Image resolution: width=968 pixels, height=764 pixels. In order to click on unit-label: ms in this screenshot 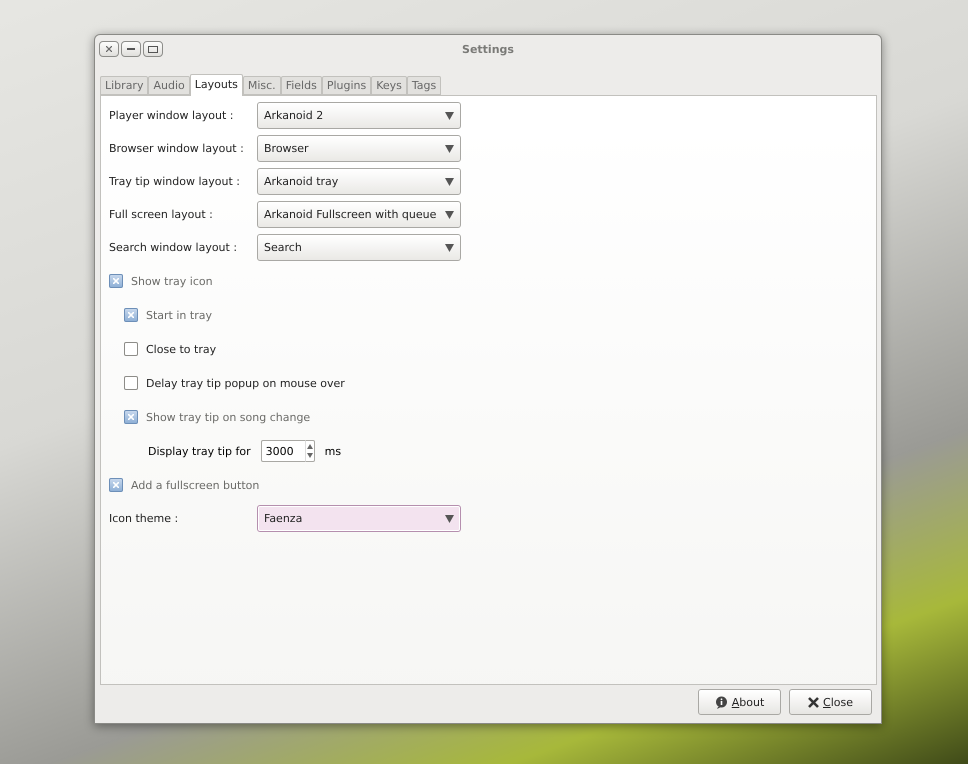, I will do `click(333, 451)`.